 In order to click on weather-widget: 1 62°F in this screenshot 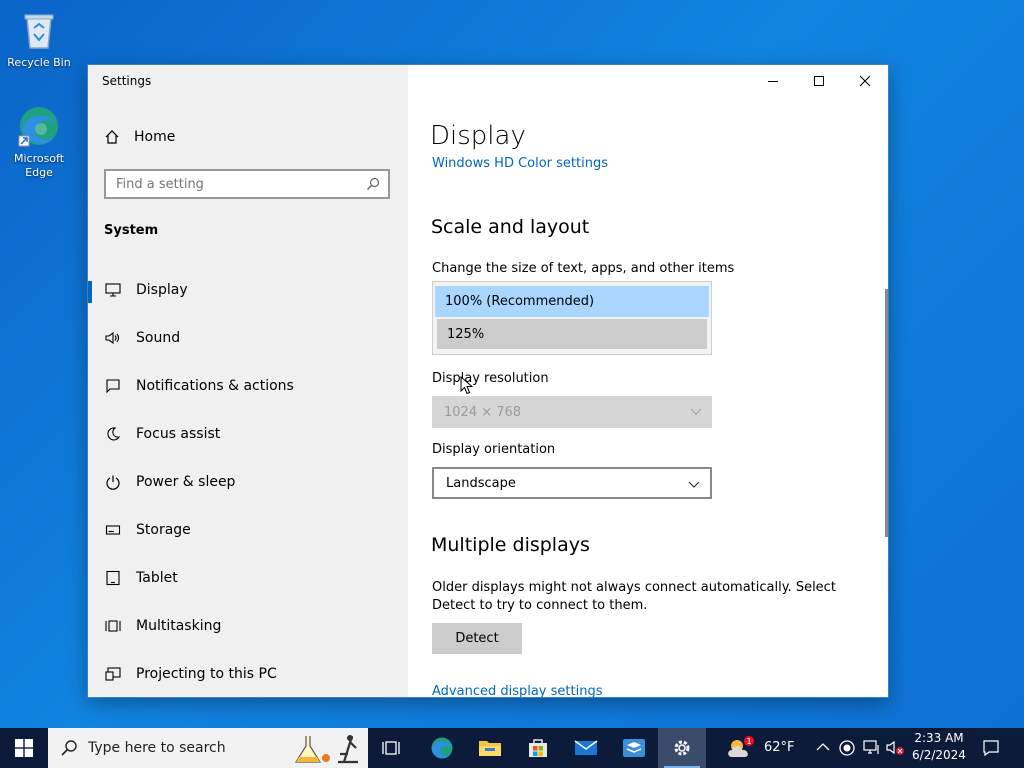, I will do `click(765, 748)`.